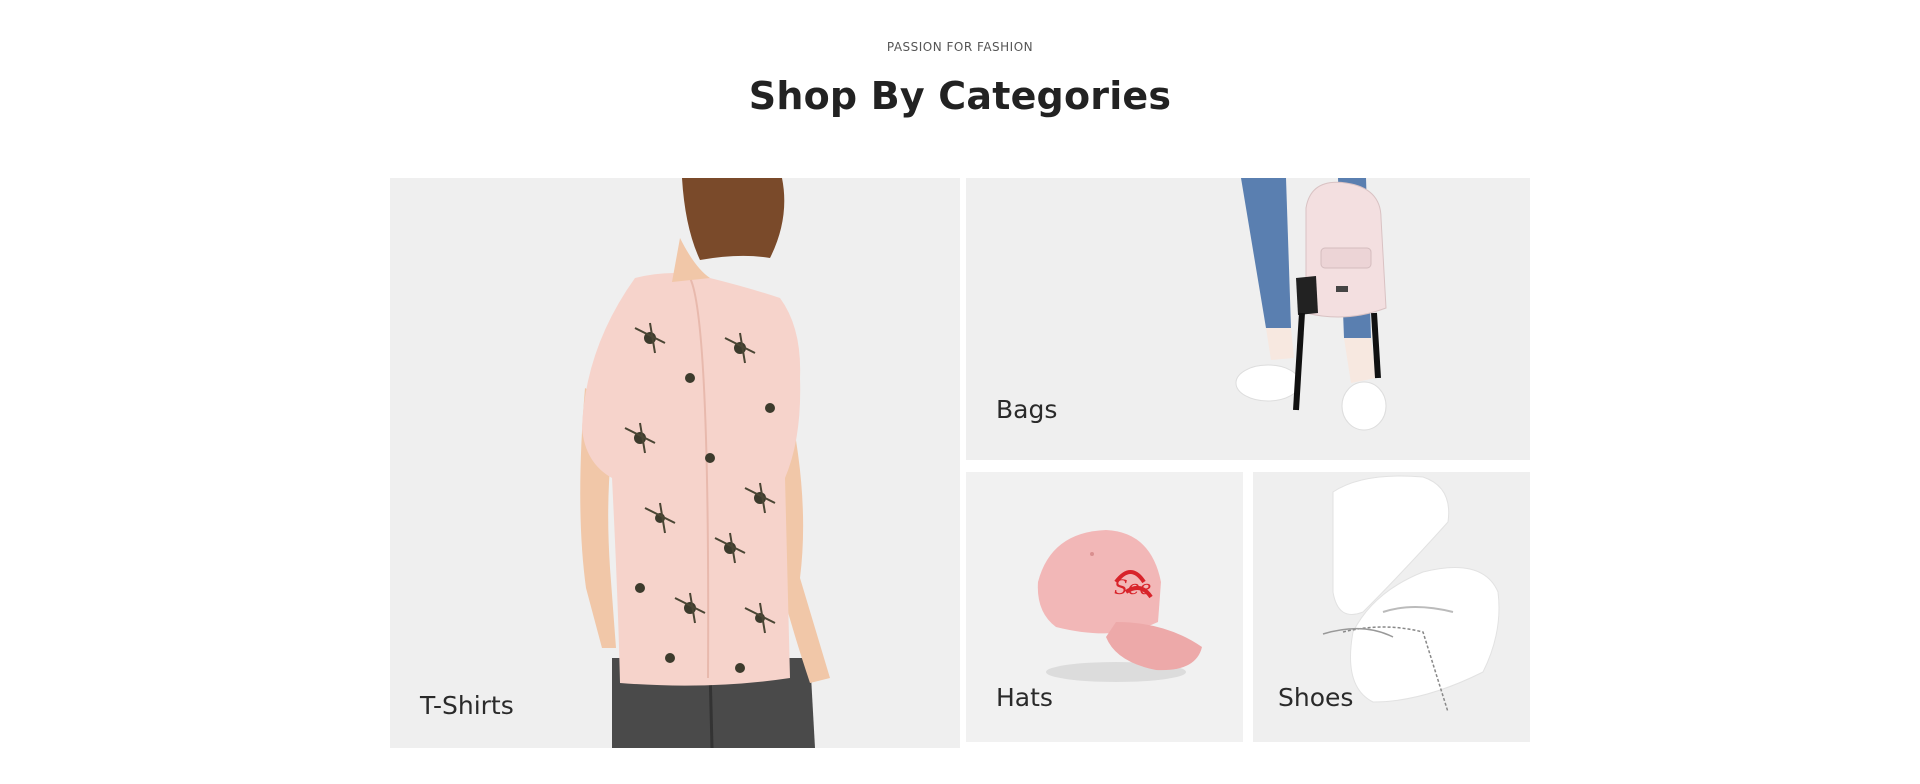  What do you see at coordinates (1391, 607) in the screenshot?
I see `category-tile-shoes: Shoes` at bounding box center [1391, 607].